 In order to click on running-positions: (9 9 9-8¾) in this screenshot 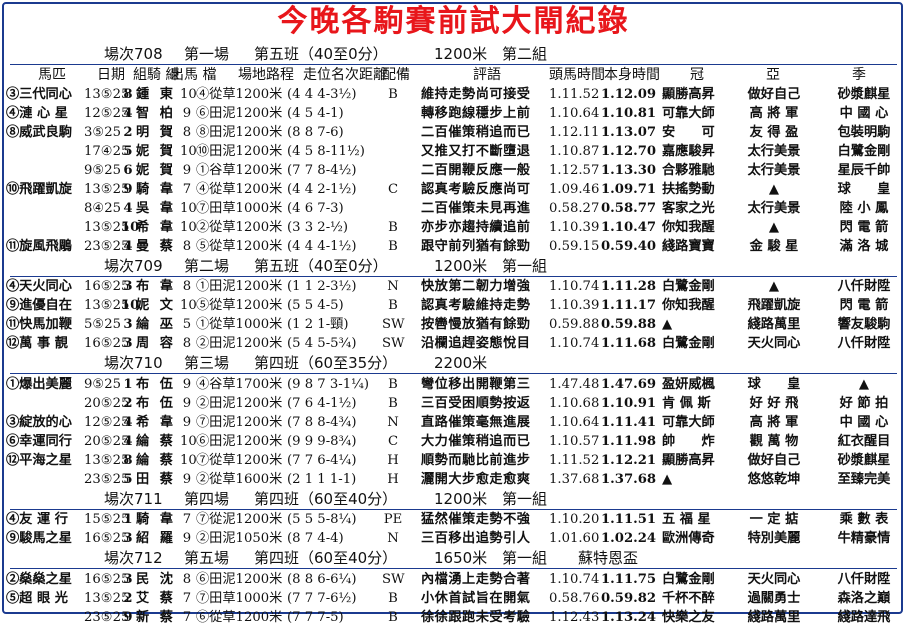, I will do `click(322, 441)`.